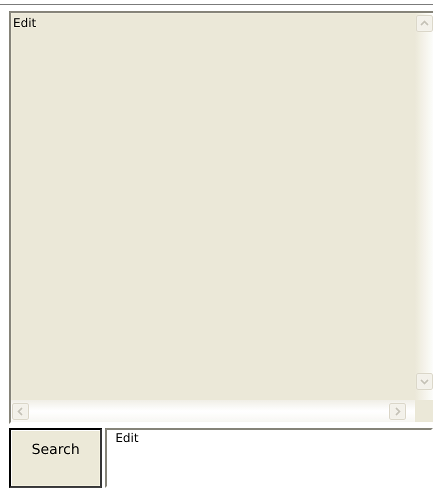 The width and height of the screenshot is (433, 488). Describe the element at coordinates (269, 458) in the screenshot. I see `search-field: Edit` at that location.